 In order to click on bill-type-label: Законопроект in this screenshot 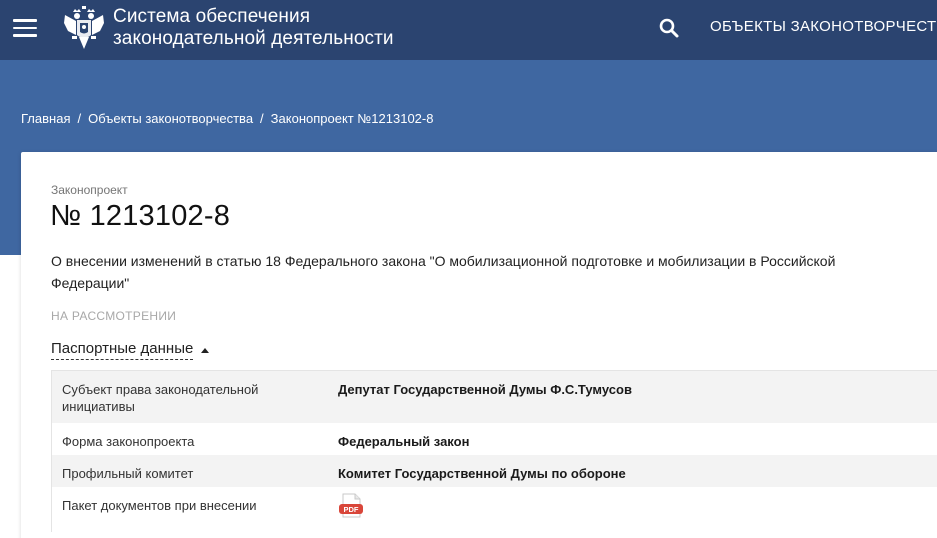, I will do `click(89, 190)`.